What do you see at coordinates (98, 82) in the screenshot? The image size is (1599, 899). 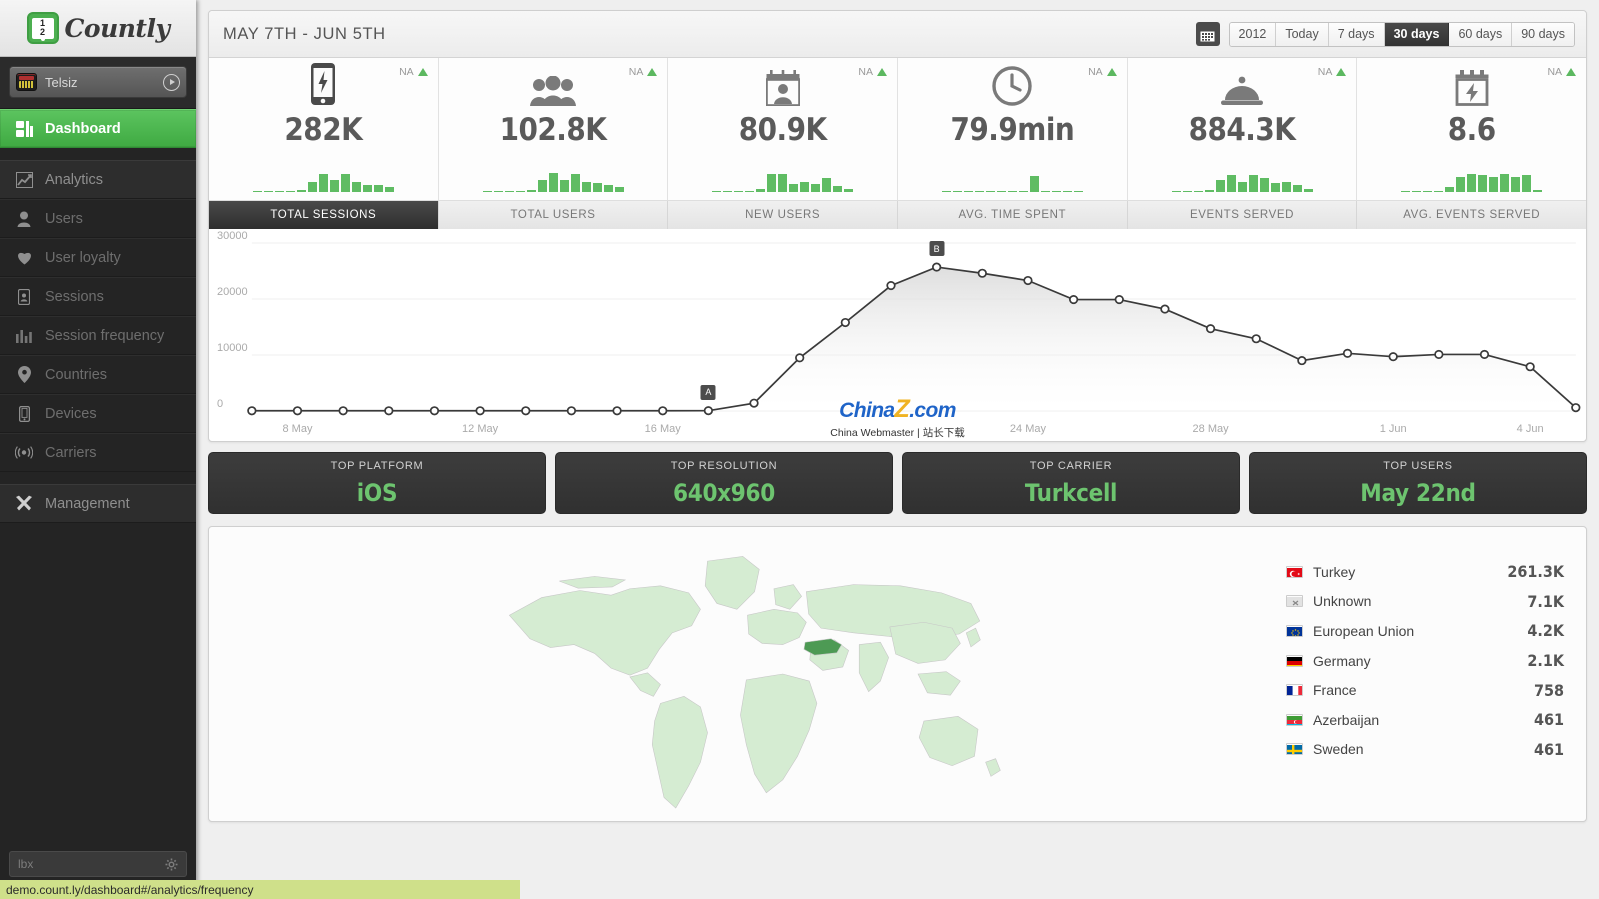 I see `app-selector: Telsiz` at bounding box center [98, 82].